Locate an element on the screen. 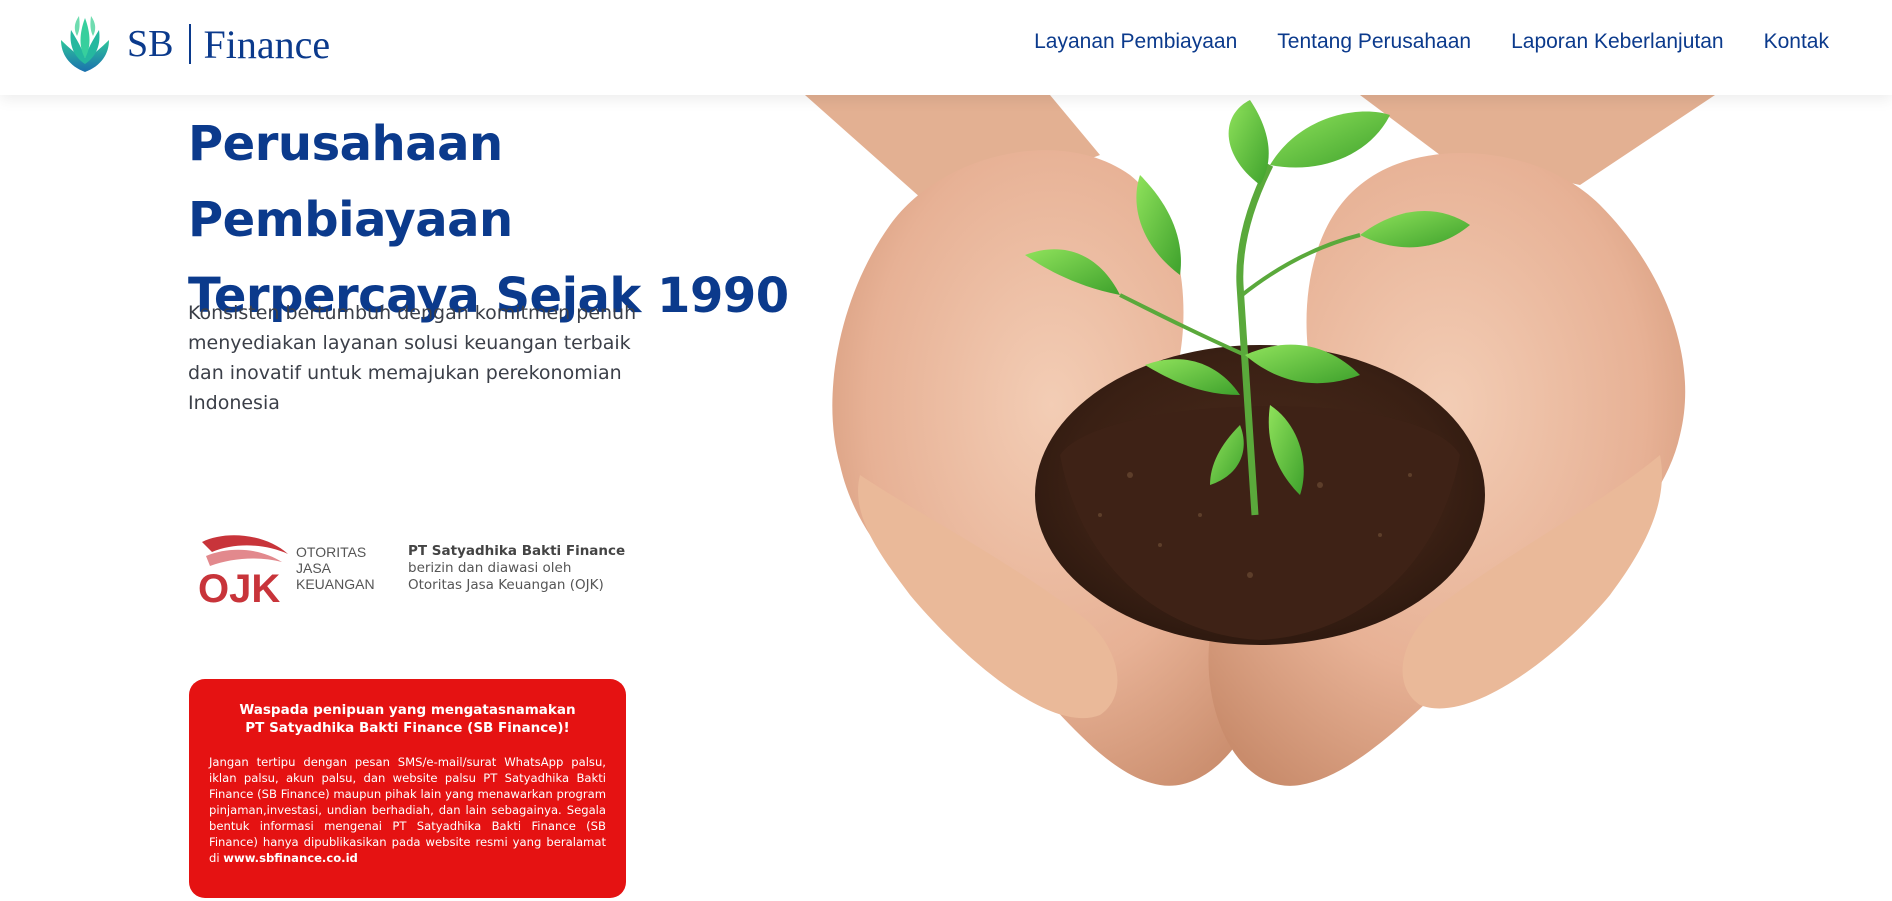  ojk-words: OTORITAS JASA KEUANGAN is located at coordinates (341, 568).